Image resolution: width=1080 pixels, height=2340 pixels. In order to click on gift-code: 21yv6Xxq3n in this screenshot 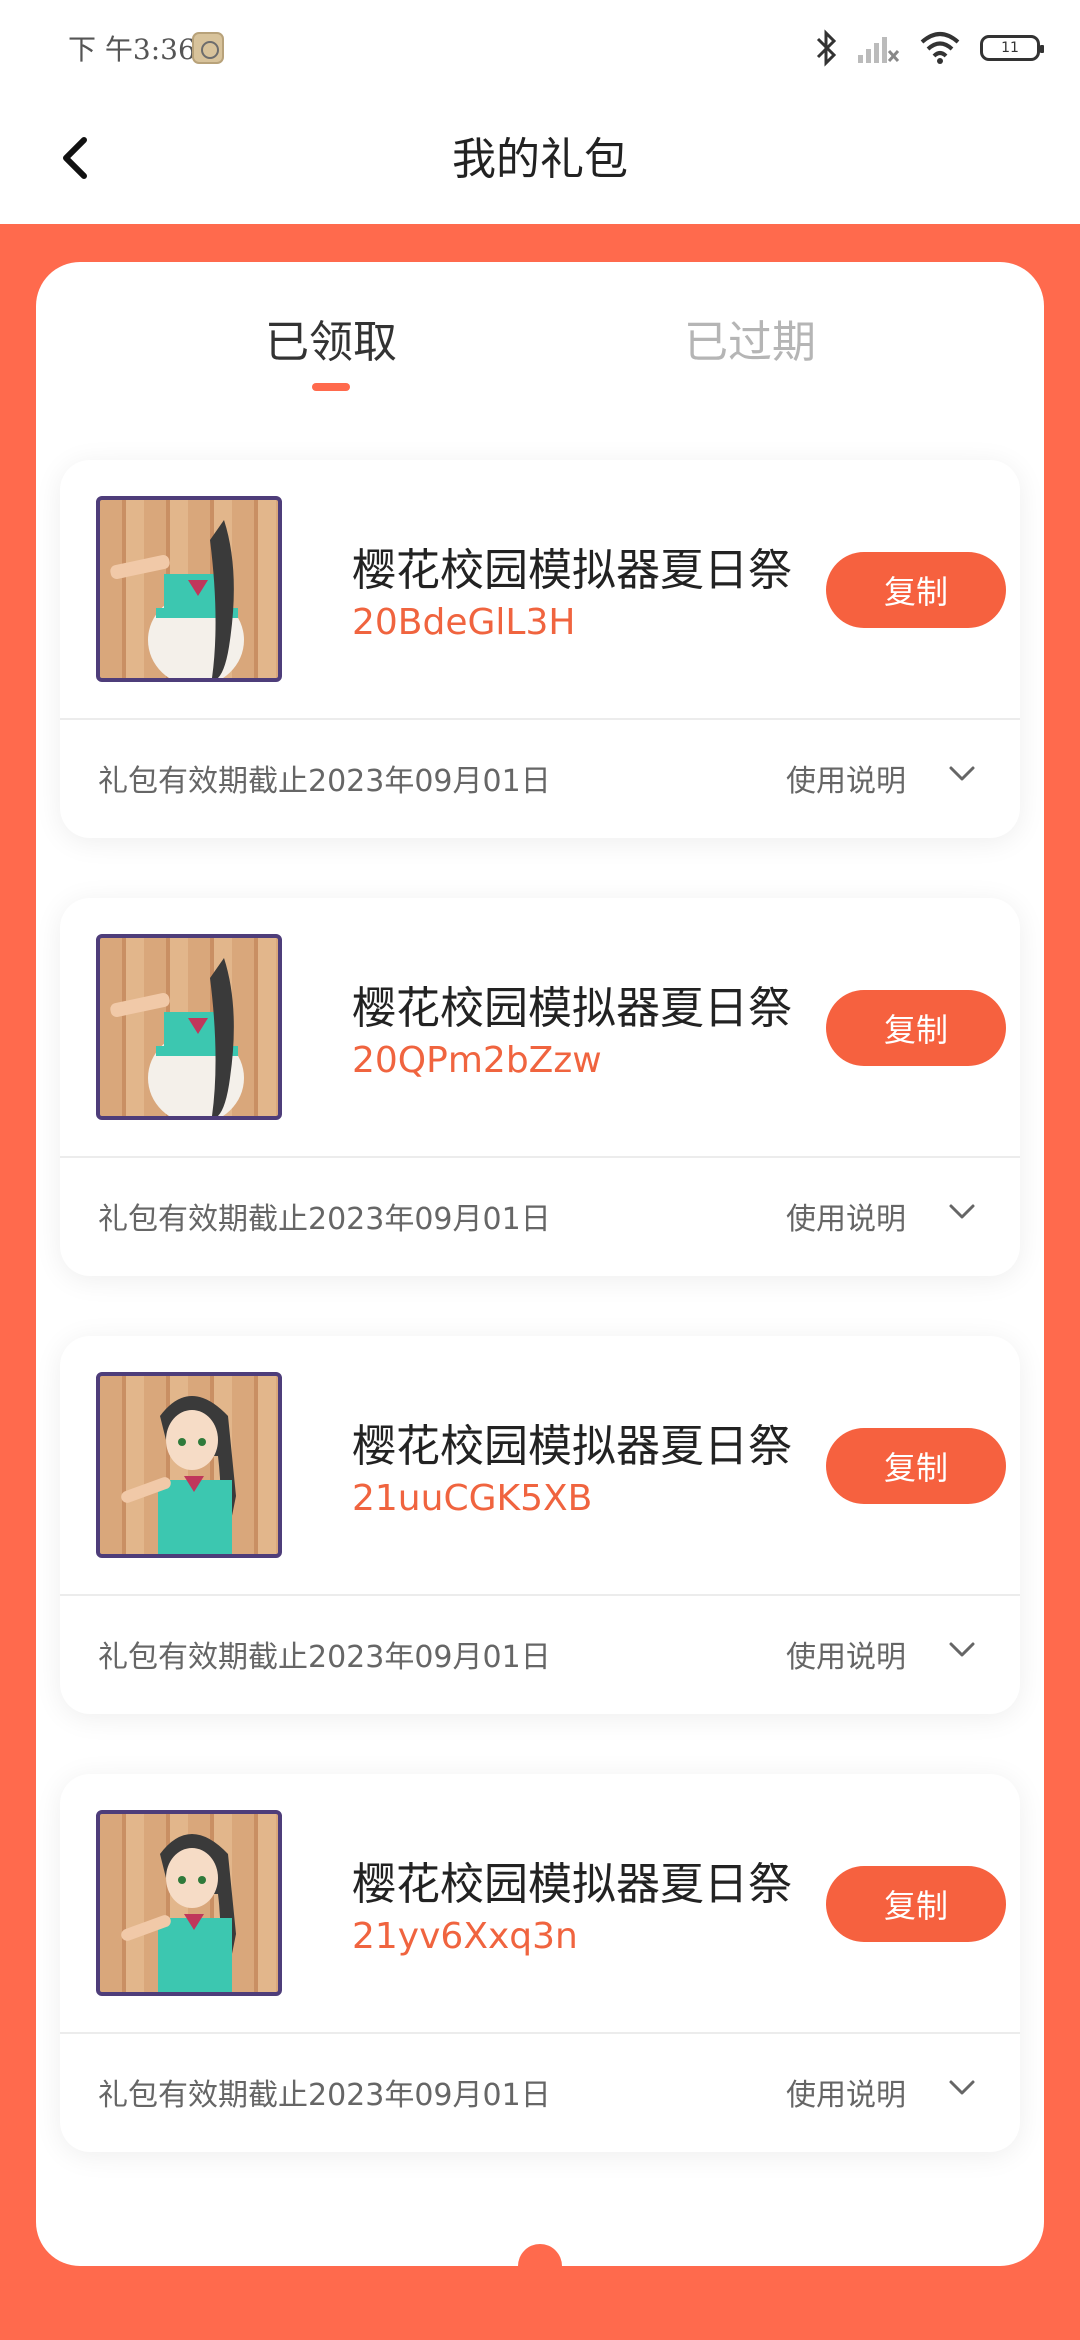, I will do `click(465, 1936)`.